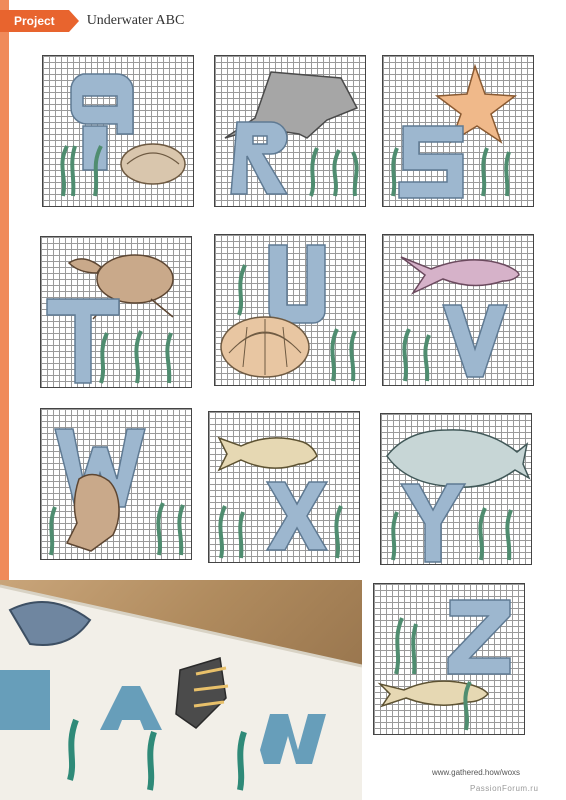 The width and height of the screenshot is (566, 800). I want to click on chart-z-fish, so click(449, 659).